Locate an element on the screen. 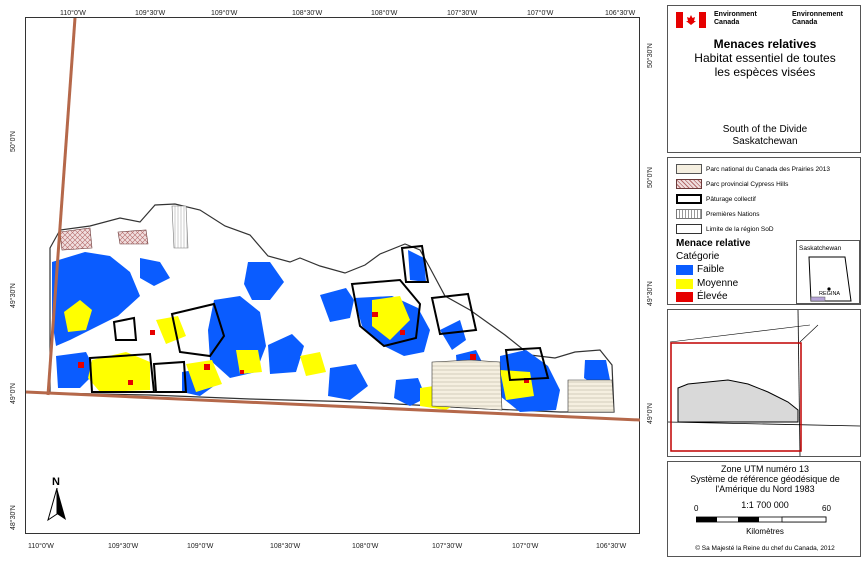  legend-item: Limite de la région SoD is located at coordinates (725, 229).